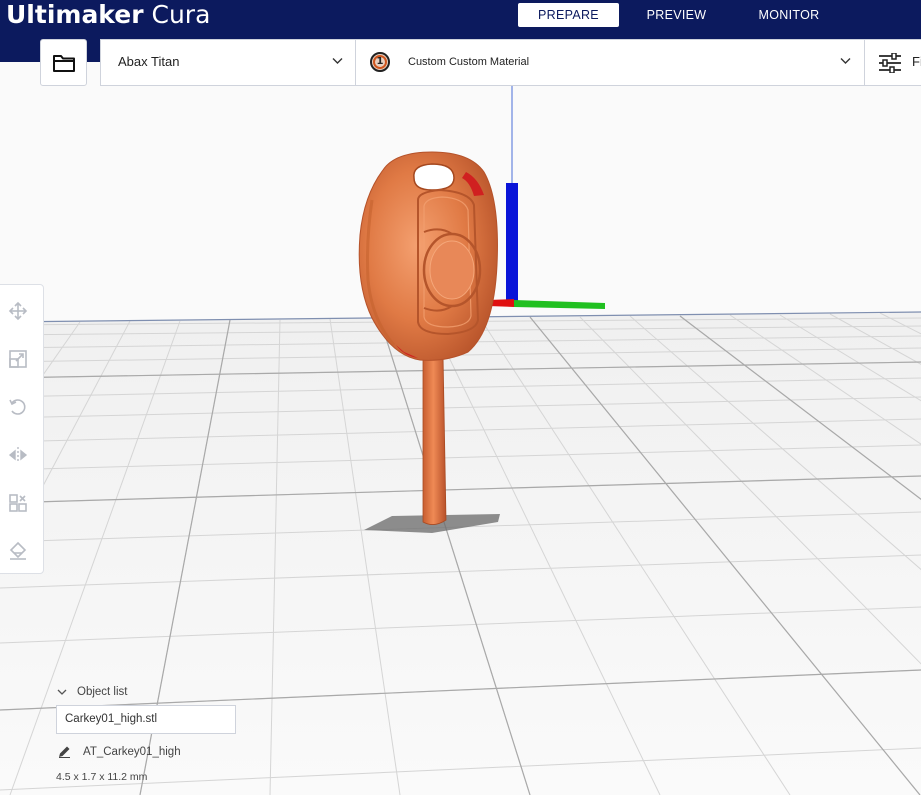 The height and width of the screenshot is (795, 921). I want to click on support-blocker-icon, so click(18, 551).